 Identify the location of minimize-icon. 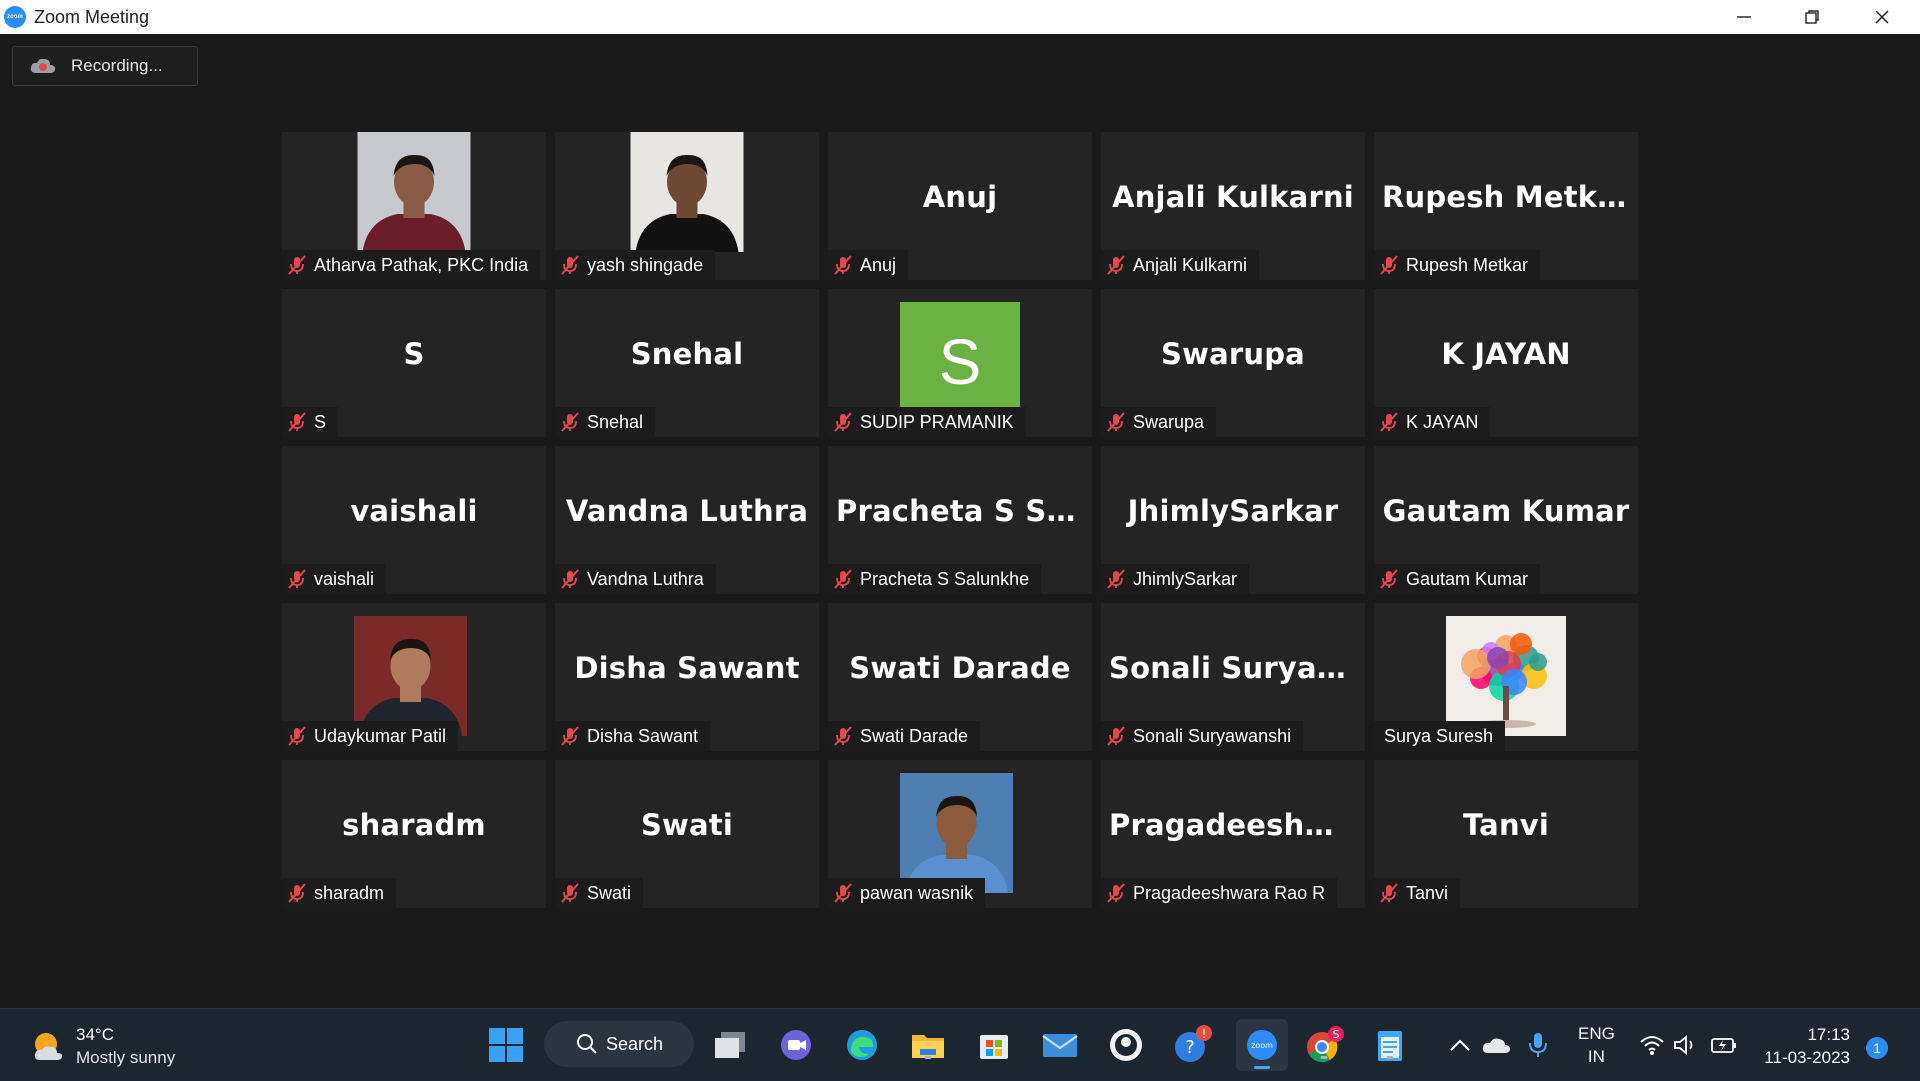
(1744, 17).